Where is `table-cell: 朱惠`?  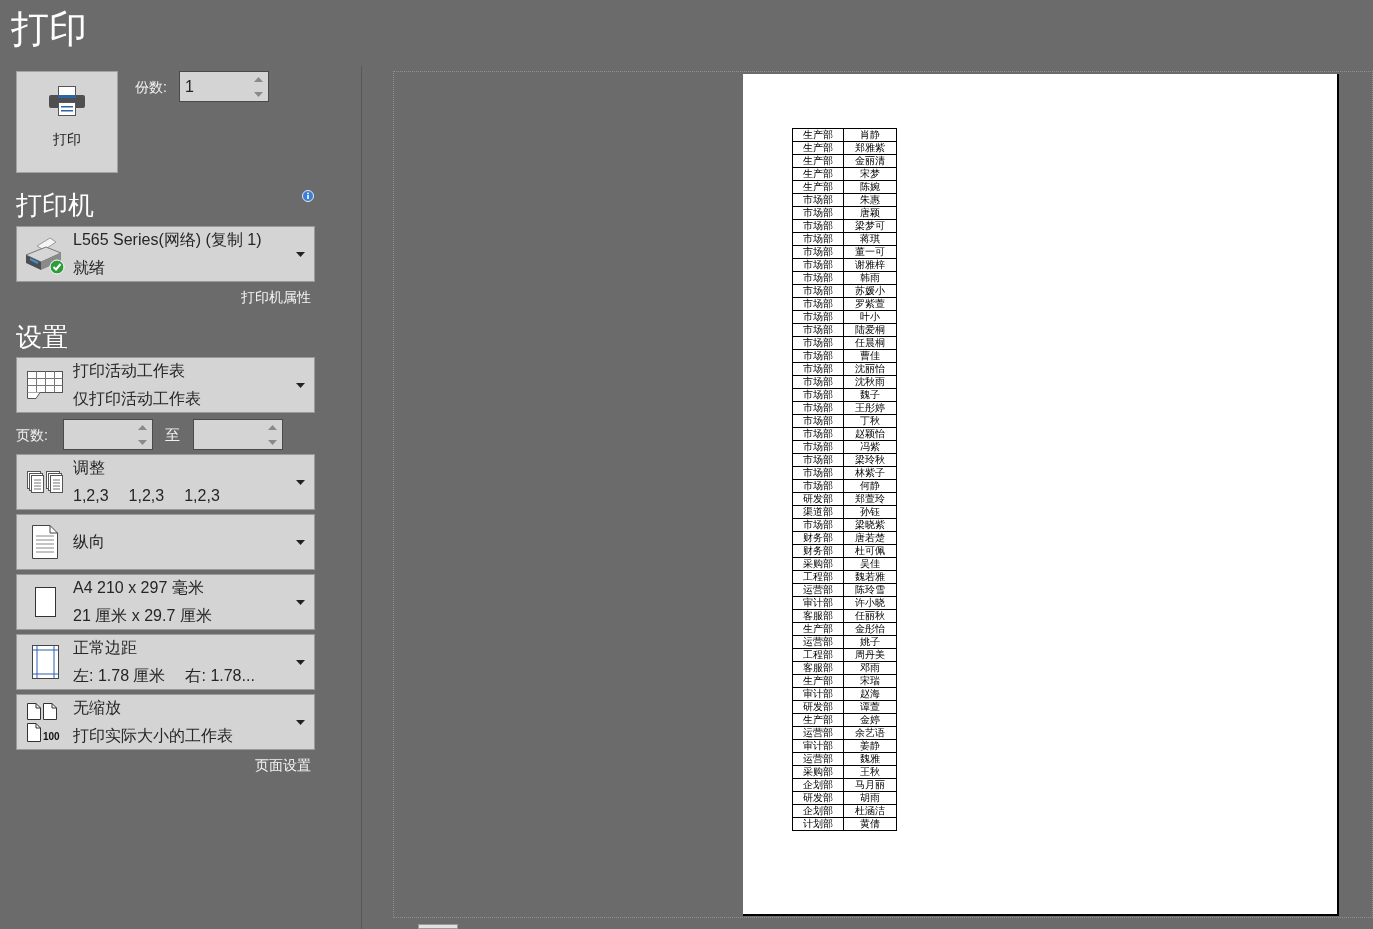 table-cell: 朱惠 is located at coordinates (870, 200).